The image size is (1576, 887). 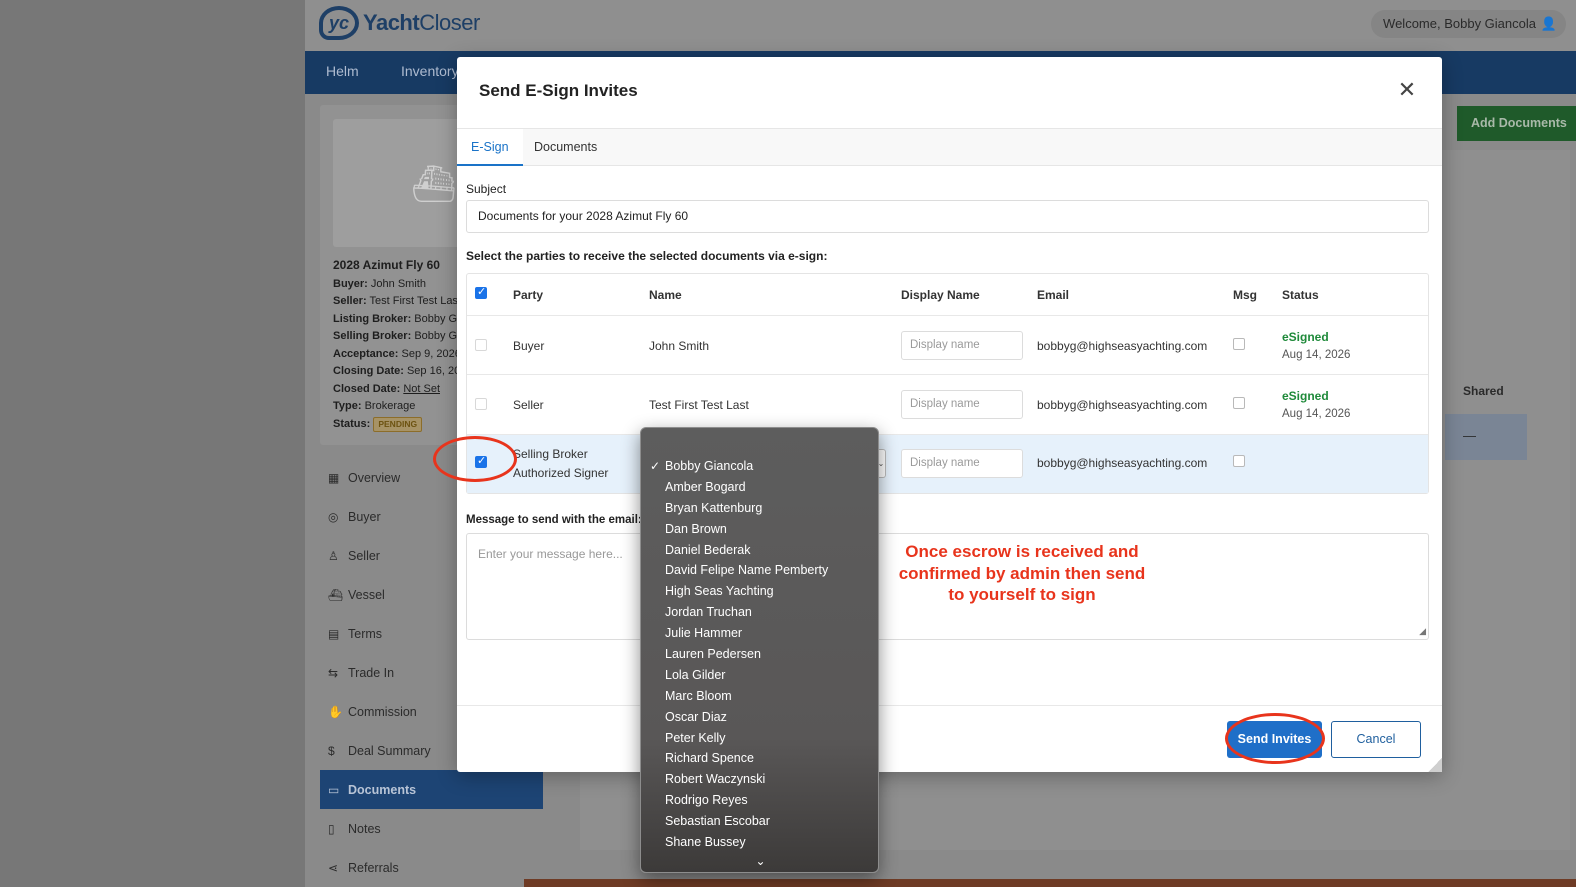 What do you see at coordinates (1407, 90) in the screenshot?
I see `close-icon: ✕` at bounding box center [1407, 90].